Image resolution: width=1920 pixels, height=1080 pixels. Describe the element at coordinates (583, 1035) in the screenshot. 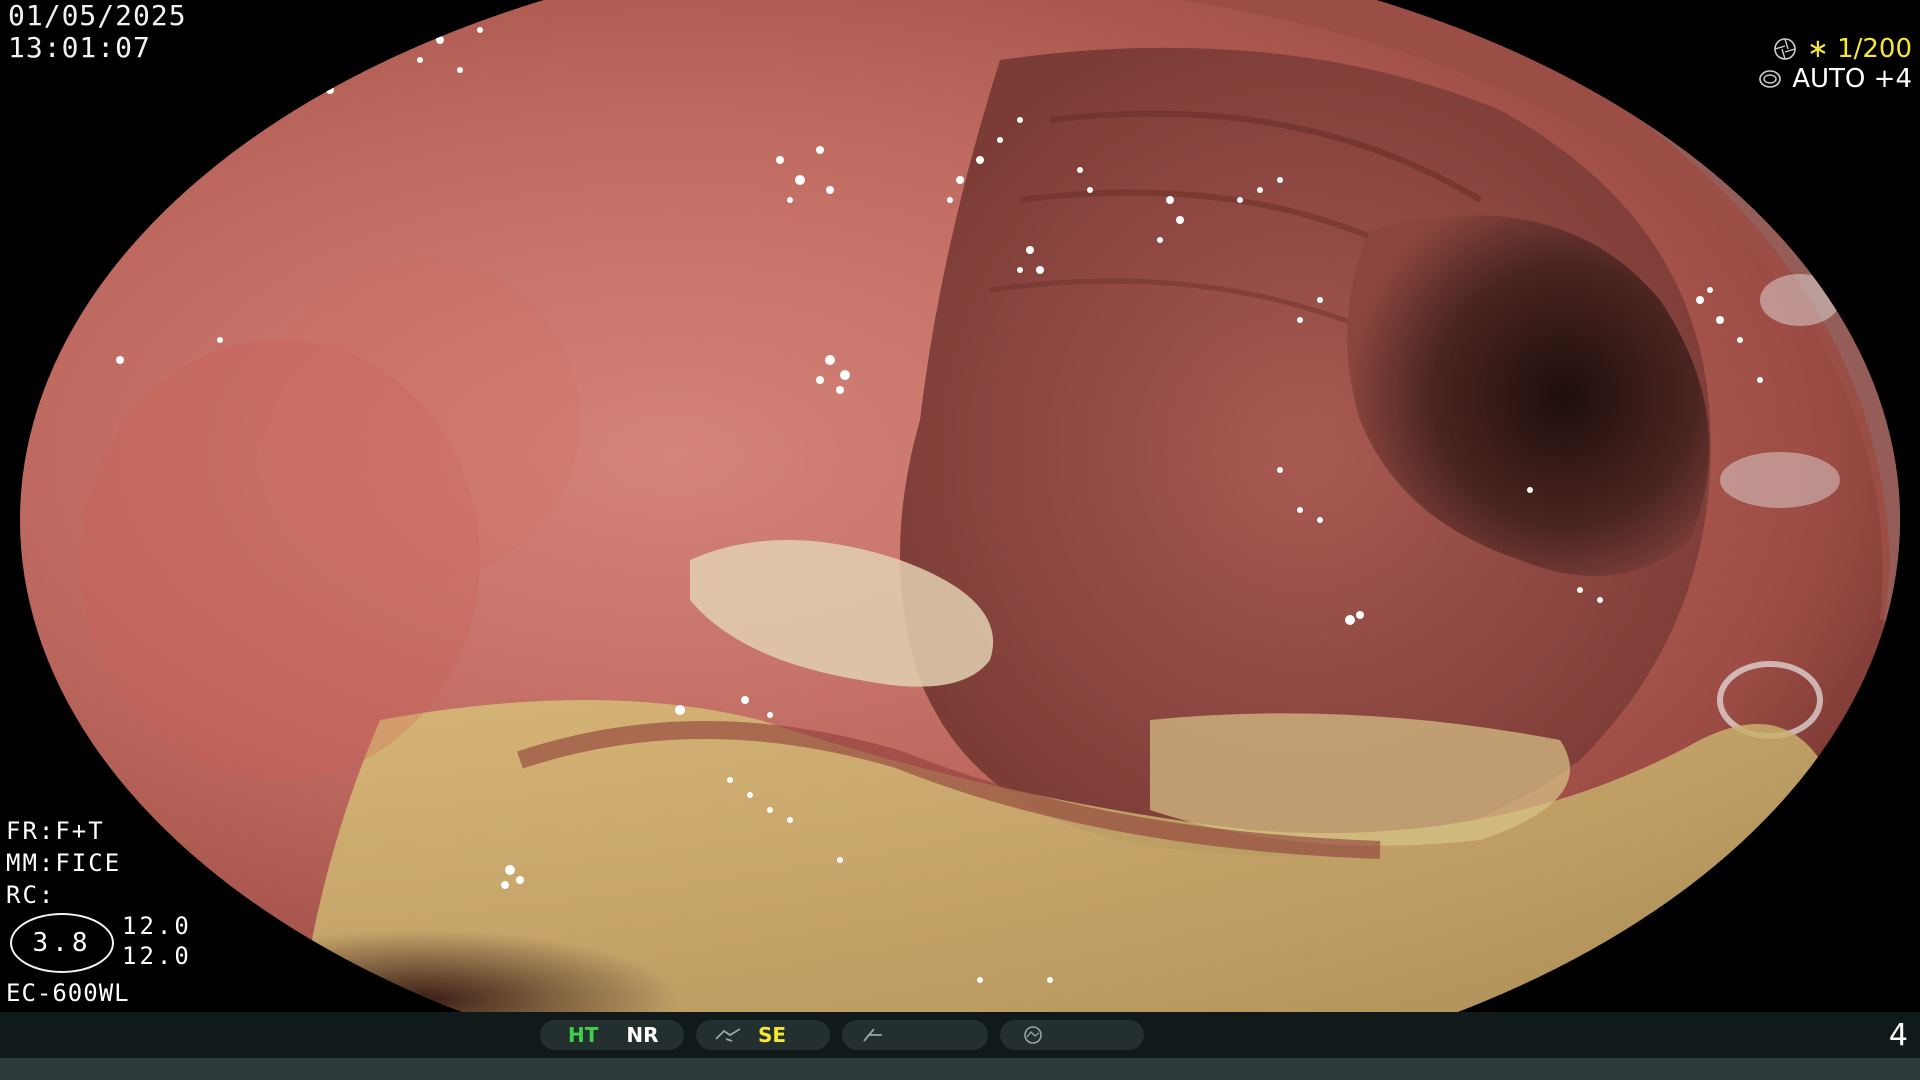

I see `ht-label: HT` at that location.